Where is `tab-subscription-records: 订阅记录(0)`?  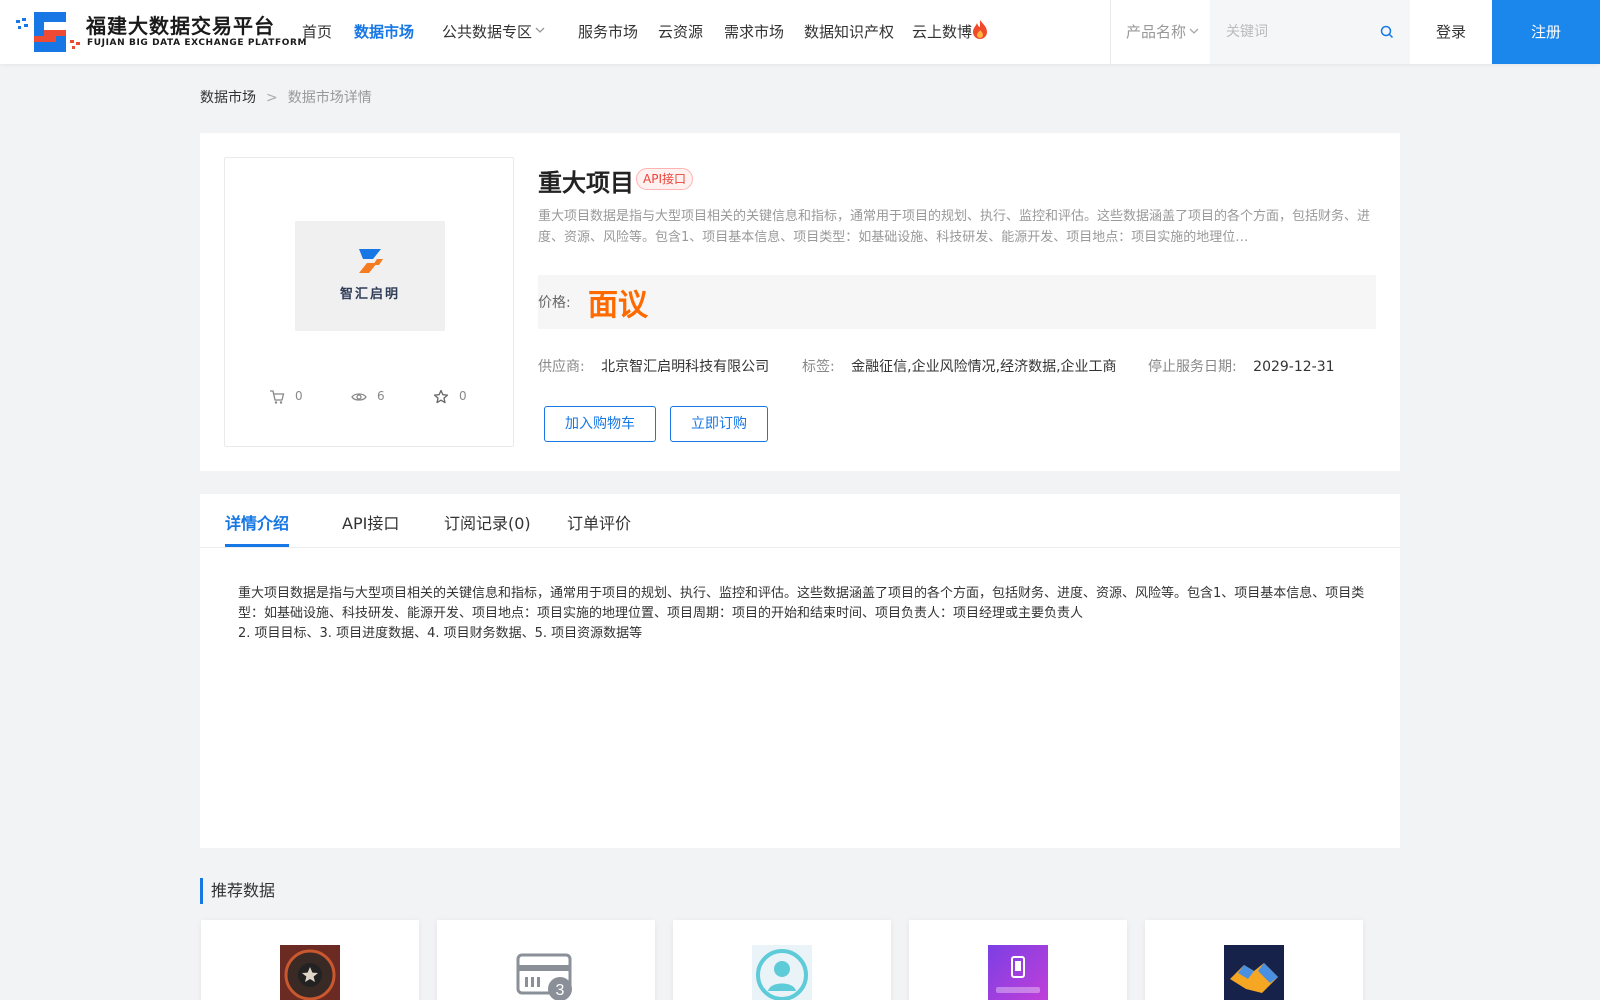 tab-subscription-records: 订阅记录(0) is located at coordinates (487, 522).